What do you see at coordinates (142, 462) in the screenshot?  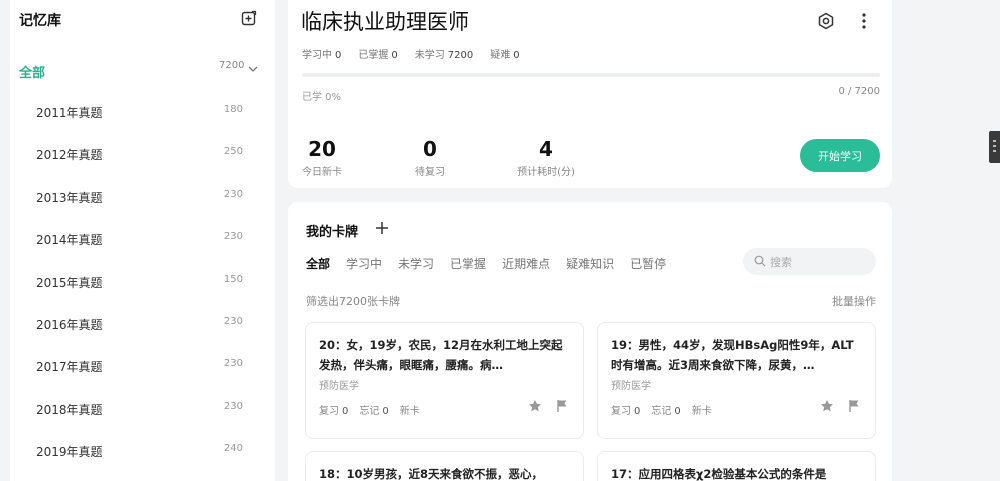 I see `sidebar-item-2019: 2019年真题 240` at bounding box center [142, 462].